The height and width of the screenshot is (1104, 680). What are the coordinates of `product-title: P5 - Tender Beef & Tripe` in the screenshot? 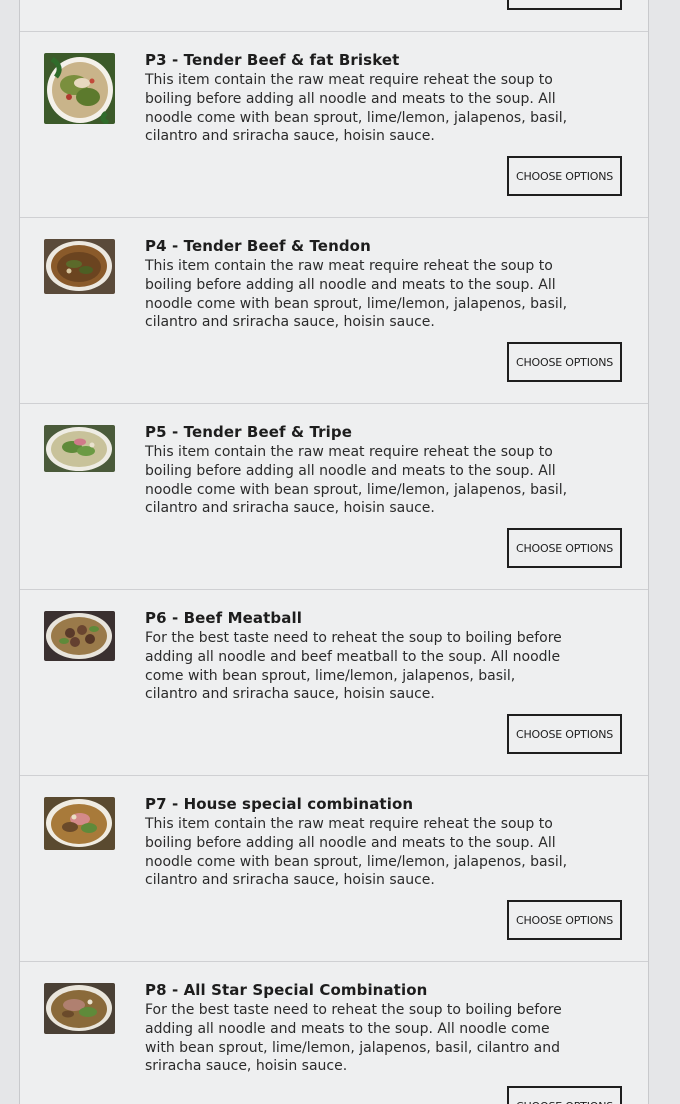 It's located at (248, 432).